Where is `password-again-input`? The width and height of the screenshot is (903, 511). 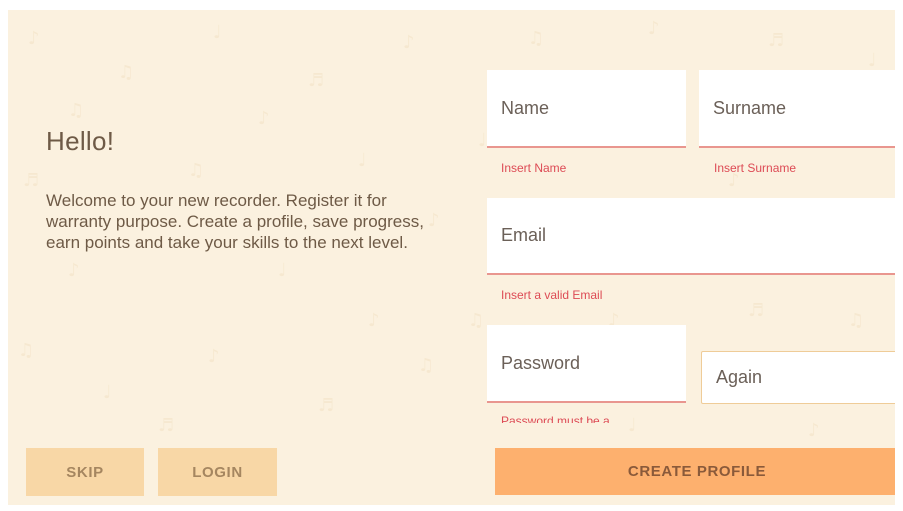 password-again-input is located at coordinates (798, 377).